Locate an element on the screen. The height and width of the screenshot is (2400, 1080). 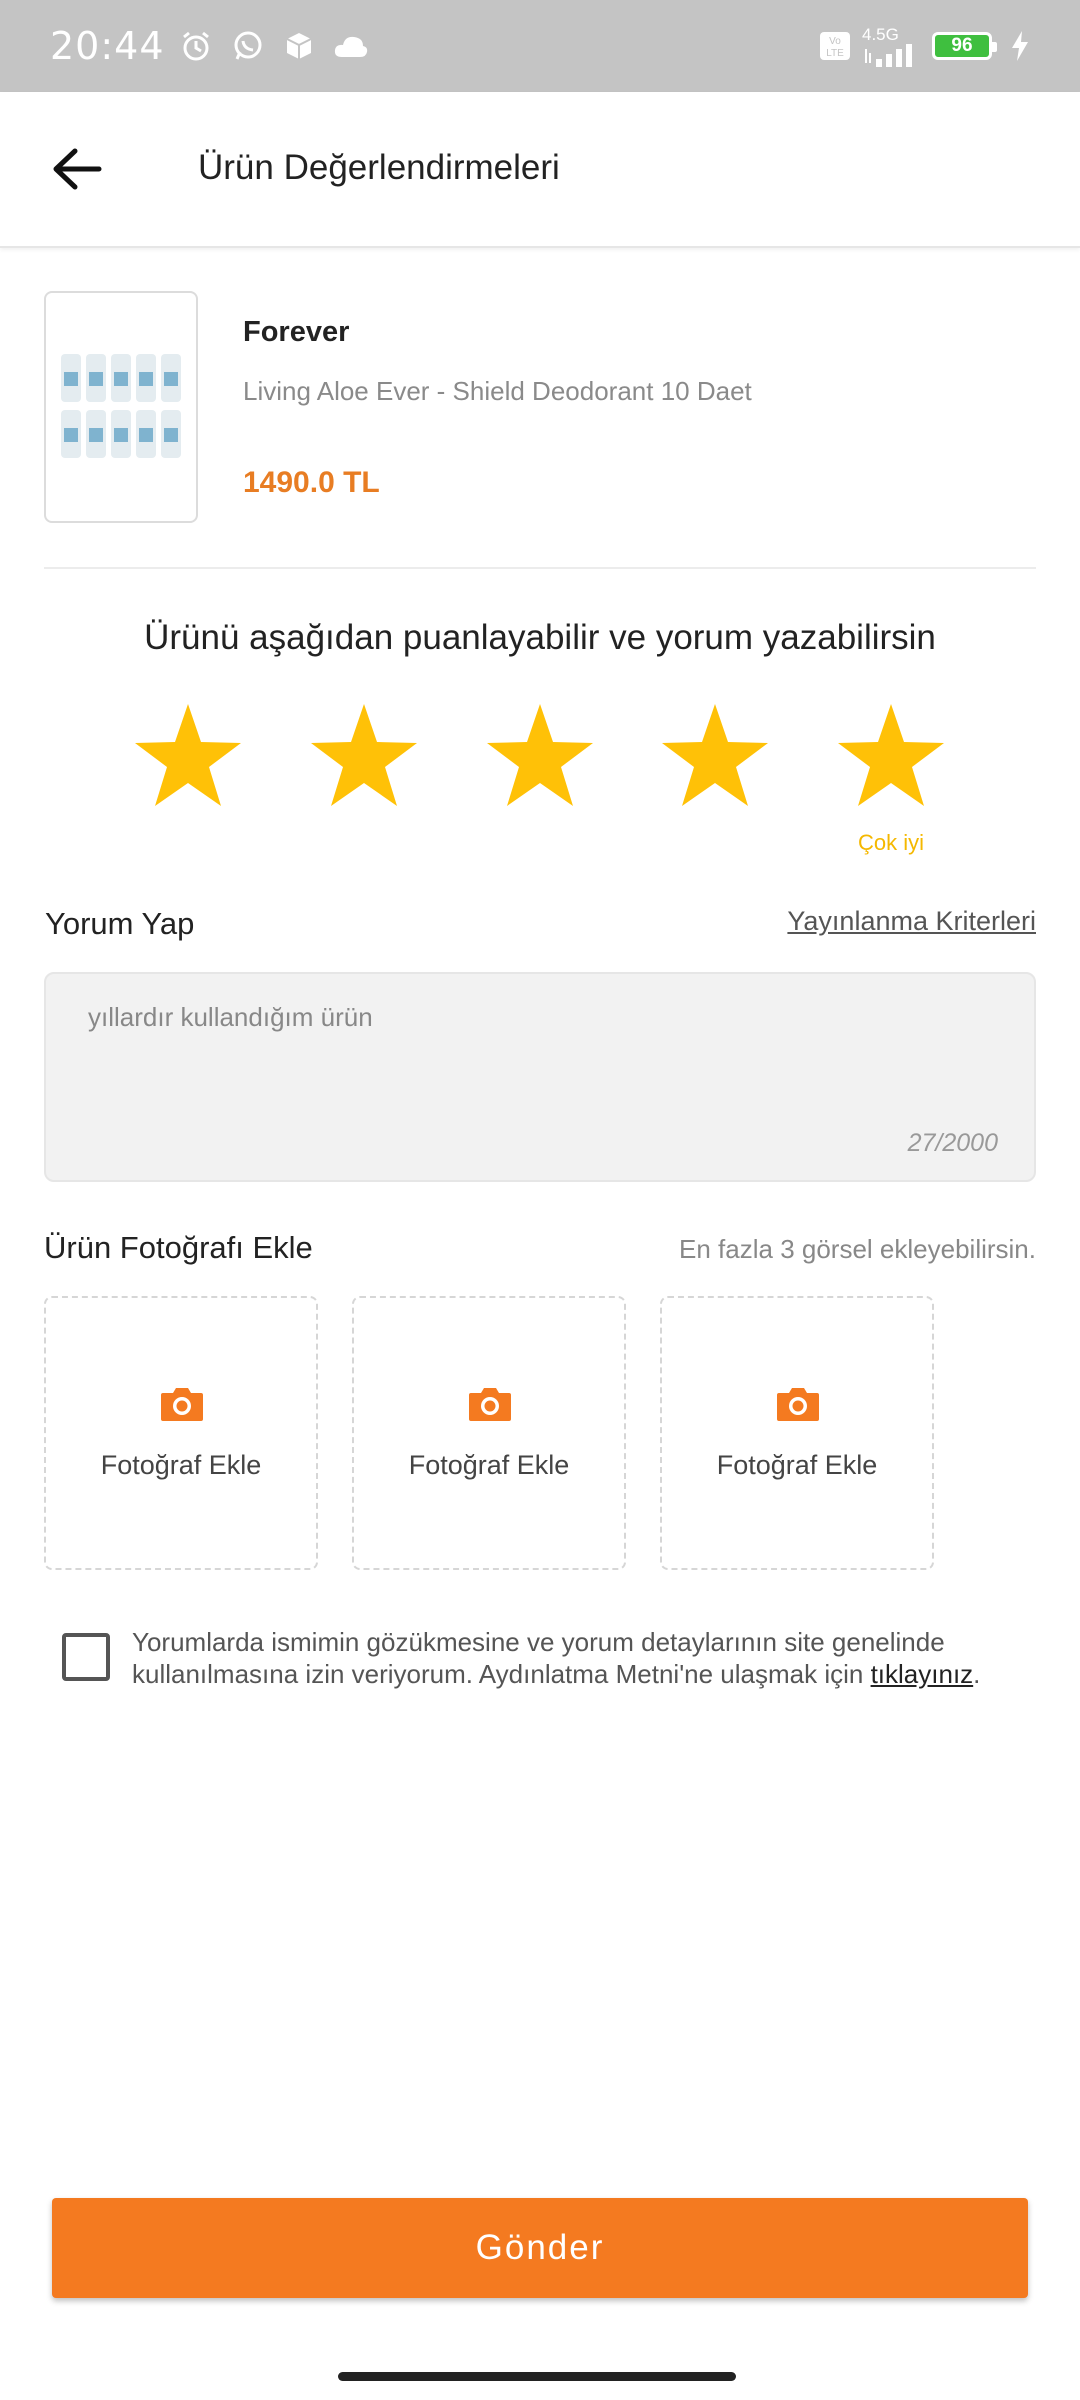
back-arrow-icon is located at coordinates (77, 169).